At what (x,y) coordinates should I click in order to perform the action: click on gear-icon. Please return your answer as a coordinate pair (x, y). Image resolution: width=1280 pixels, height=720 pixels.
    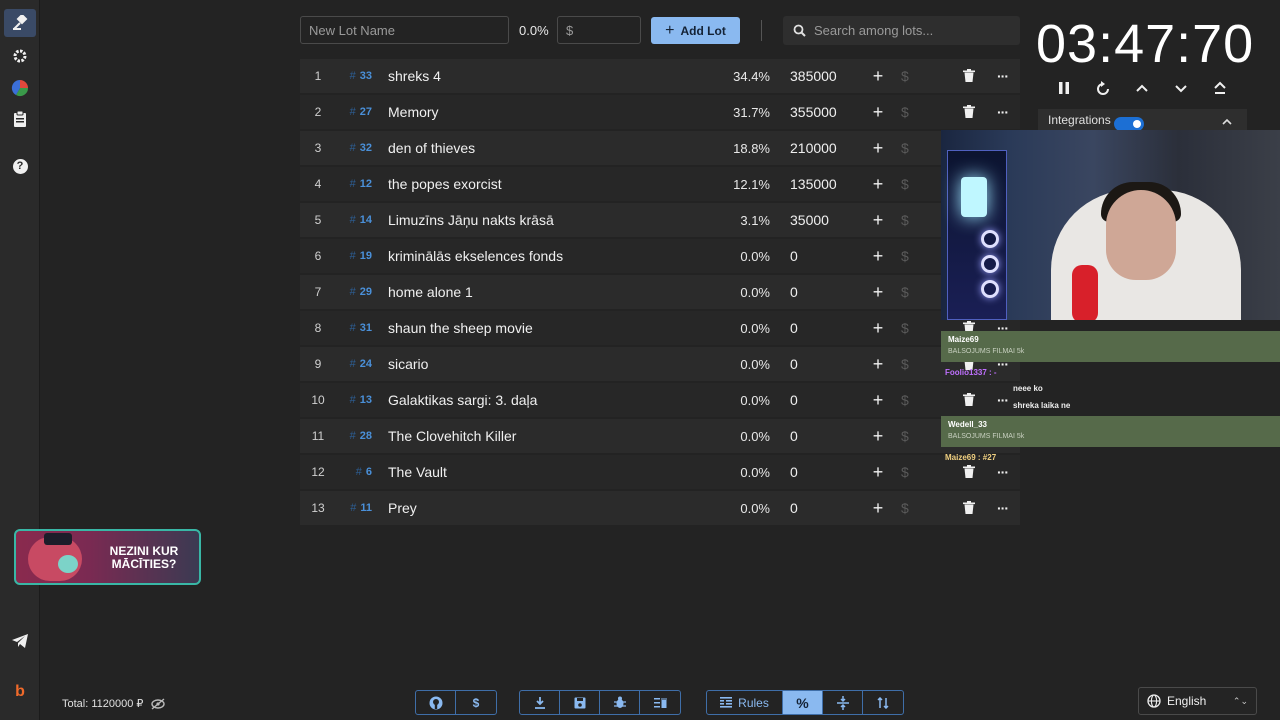
    Looking at the image, I should click on (20, 56).